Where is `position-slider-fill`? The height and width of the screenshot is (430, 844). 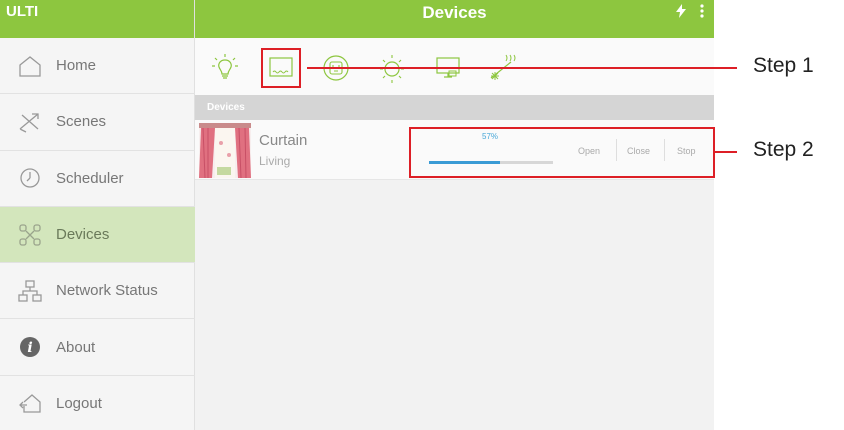 position-slider-fill is located at coordinates (464, 162).